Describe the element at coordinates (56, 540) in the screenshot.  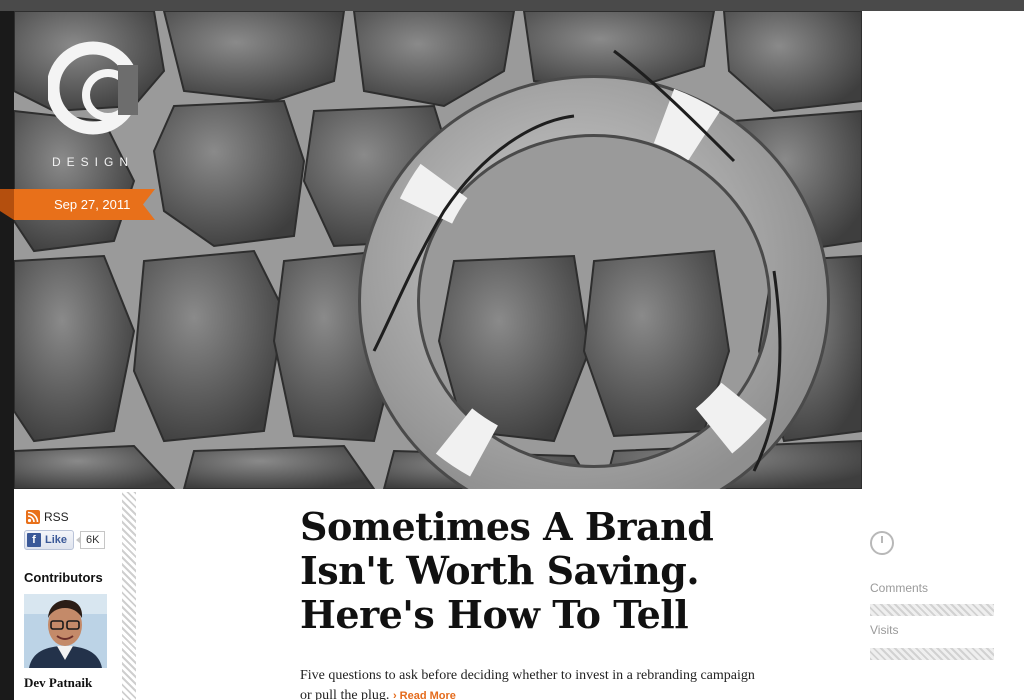
I see `like-label: Like` at that location.